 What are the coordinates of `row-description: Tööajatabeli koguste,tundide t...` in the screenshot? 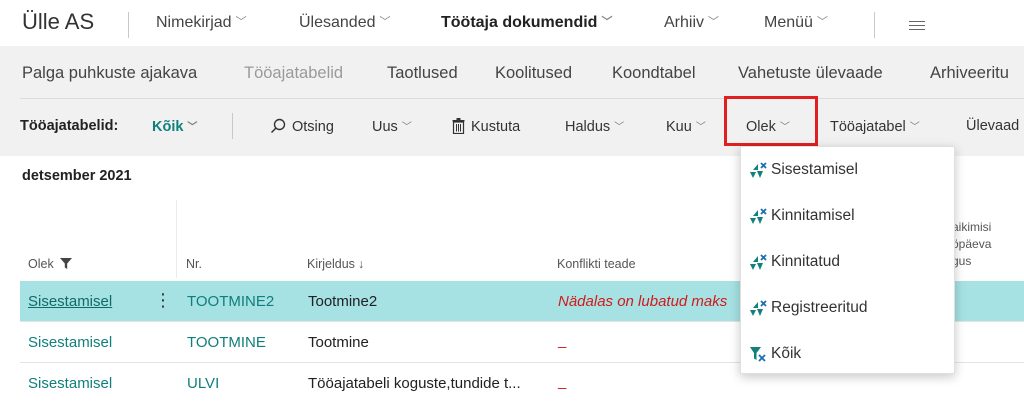 It's located at (414, 383).